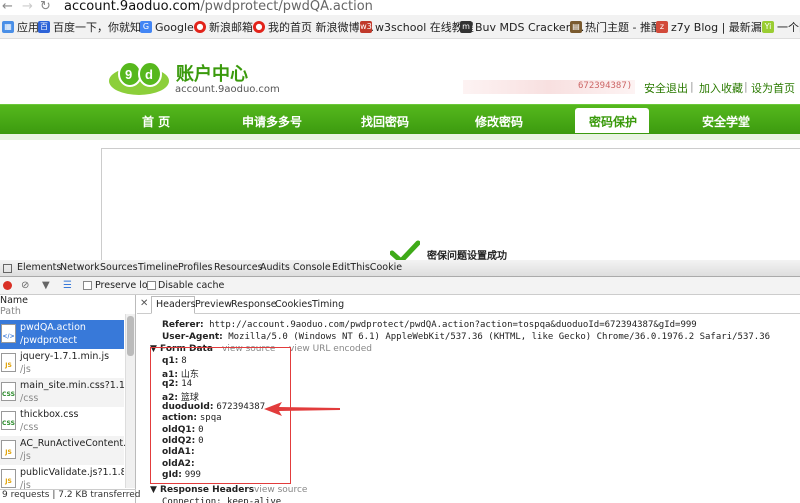 This screenshot has height=503, width=800. I want to click on disable-cache-checkbox, so click(151, 285).